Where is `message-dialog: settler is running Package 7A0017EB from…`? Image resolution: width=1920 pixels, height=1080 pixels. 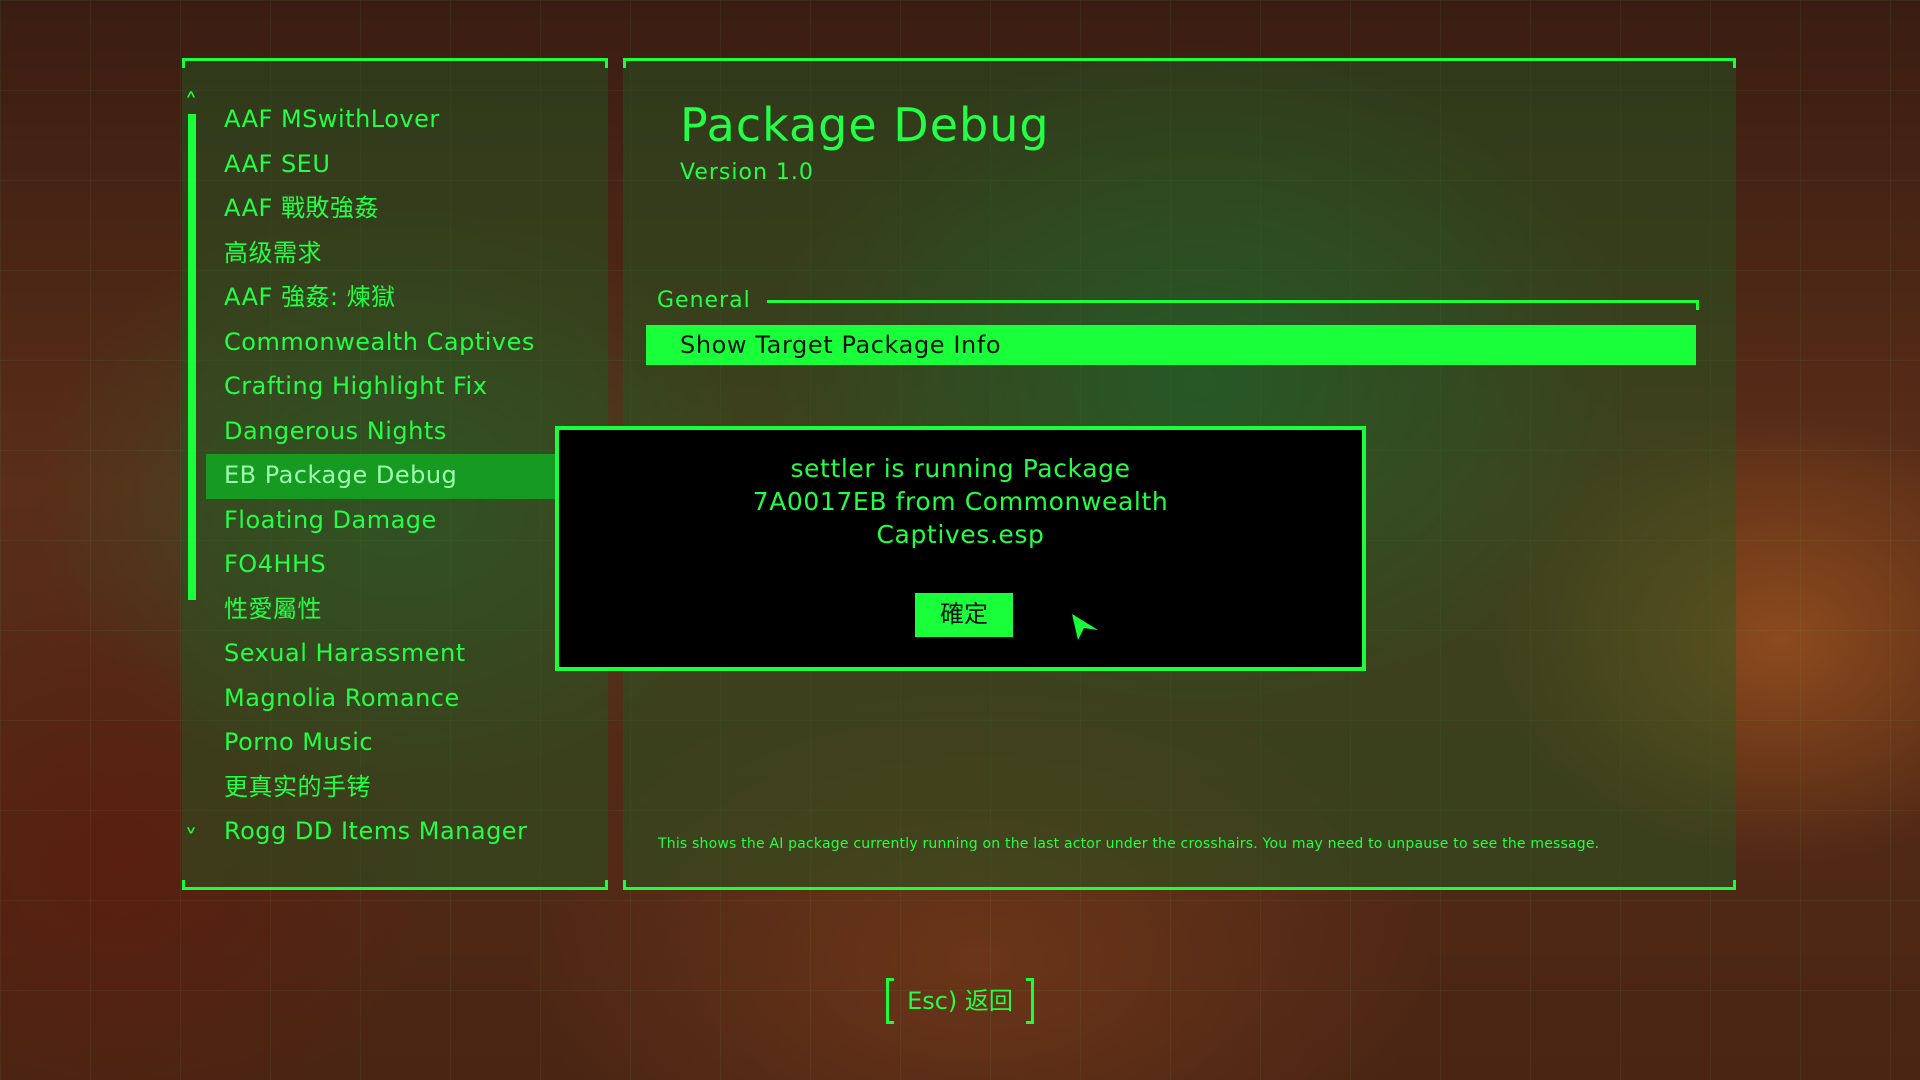 message-dialog: settler is running Package 7A0017EB from… is located at coordinates (960, 548).